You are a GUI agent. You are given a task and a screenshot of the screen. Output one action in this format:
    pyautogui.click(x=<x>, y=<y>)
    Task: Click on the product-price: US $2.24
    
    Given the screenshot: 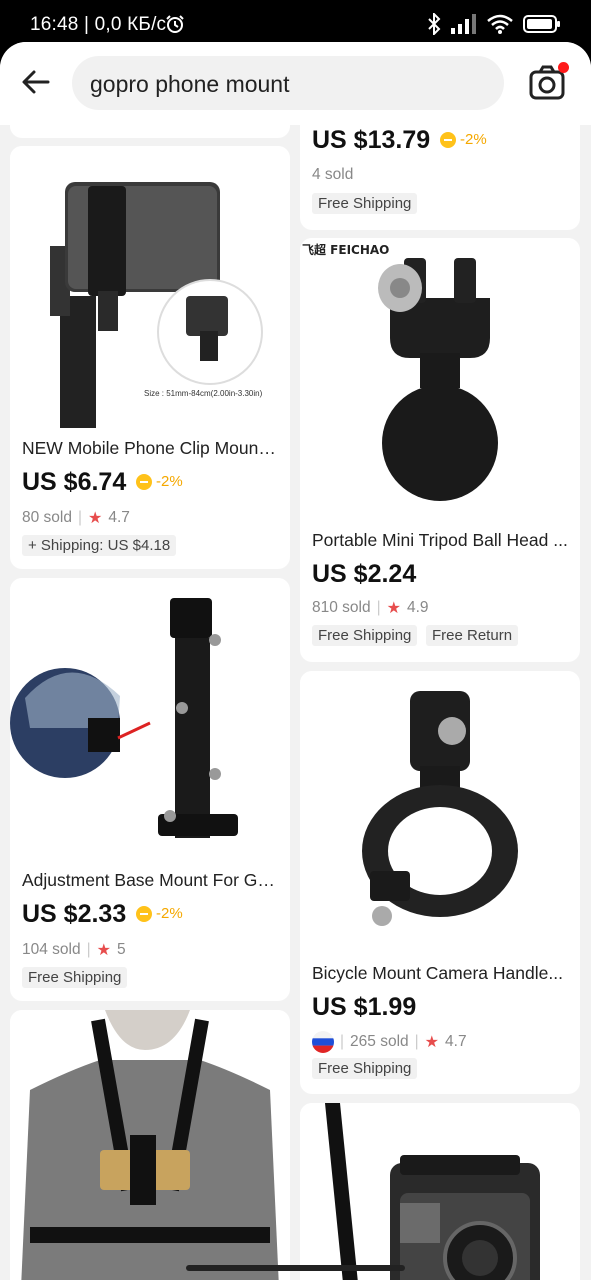 What is the action you would take?
    pyautogui.click(x=364, y=574)
    